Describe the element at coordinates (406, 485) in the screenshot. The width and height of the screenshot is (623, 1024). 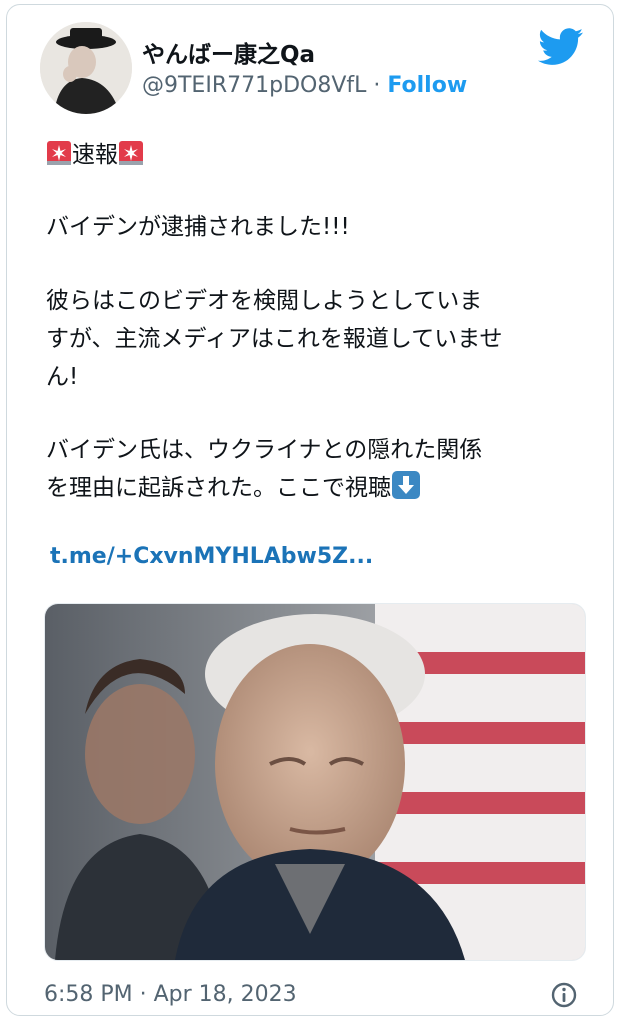
I see `down-arrow-icon` at that location.